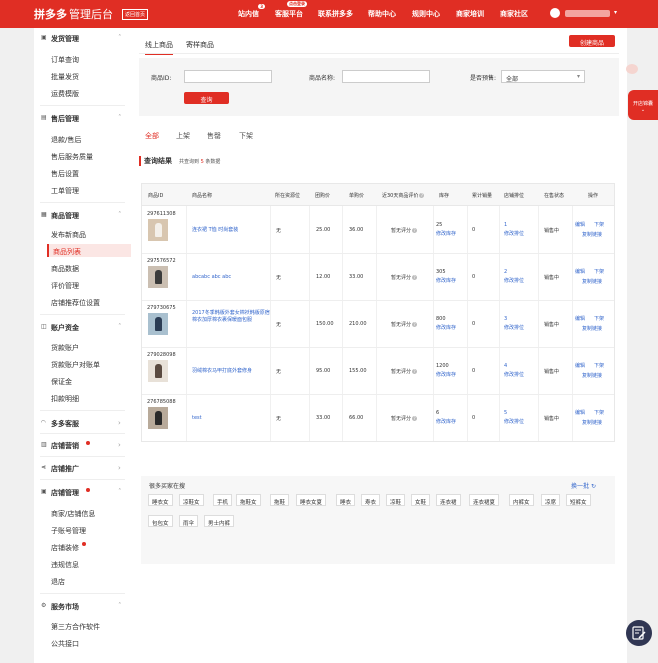 The height and width of the screenshot is (663, 658). Describe the element at coordinates (135, 14) in the screenshot. I see `back-home-button: 返回首页` at that location.